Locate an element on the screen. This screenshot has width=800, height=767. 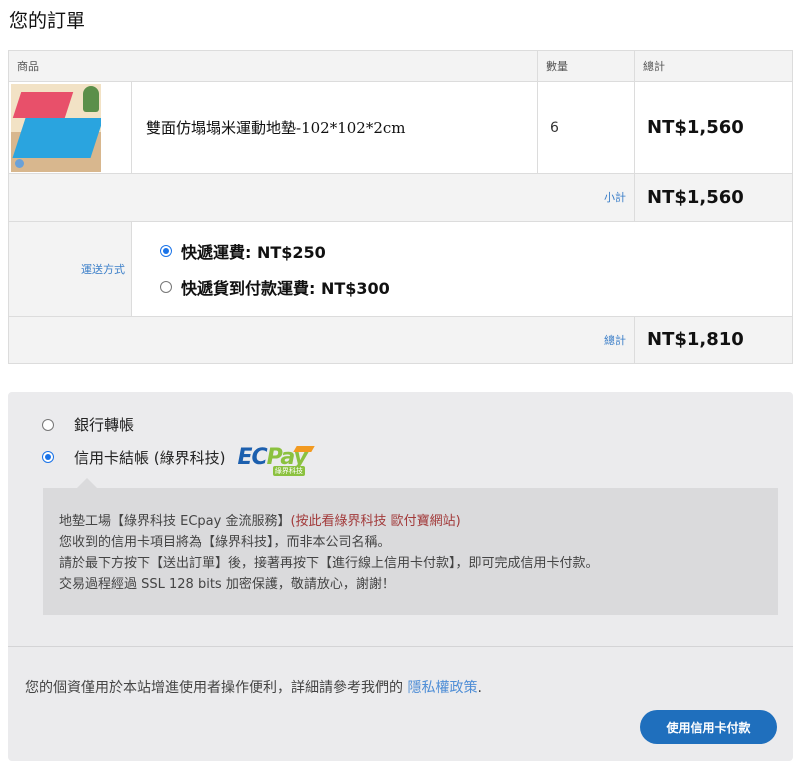
credit-card-label: 信用卡結帳 (綠界科技) is located at coordinates (150, 457).